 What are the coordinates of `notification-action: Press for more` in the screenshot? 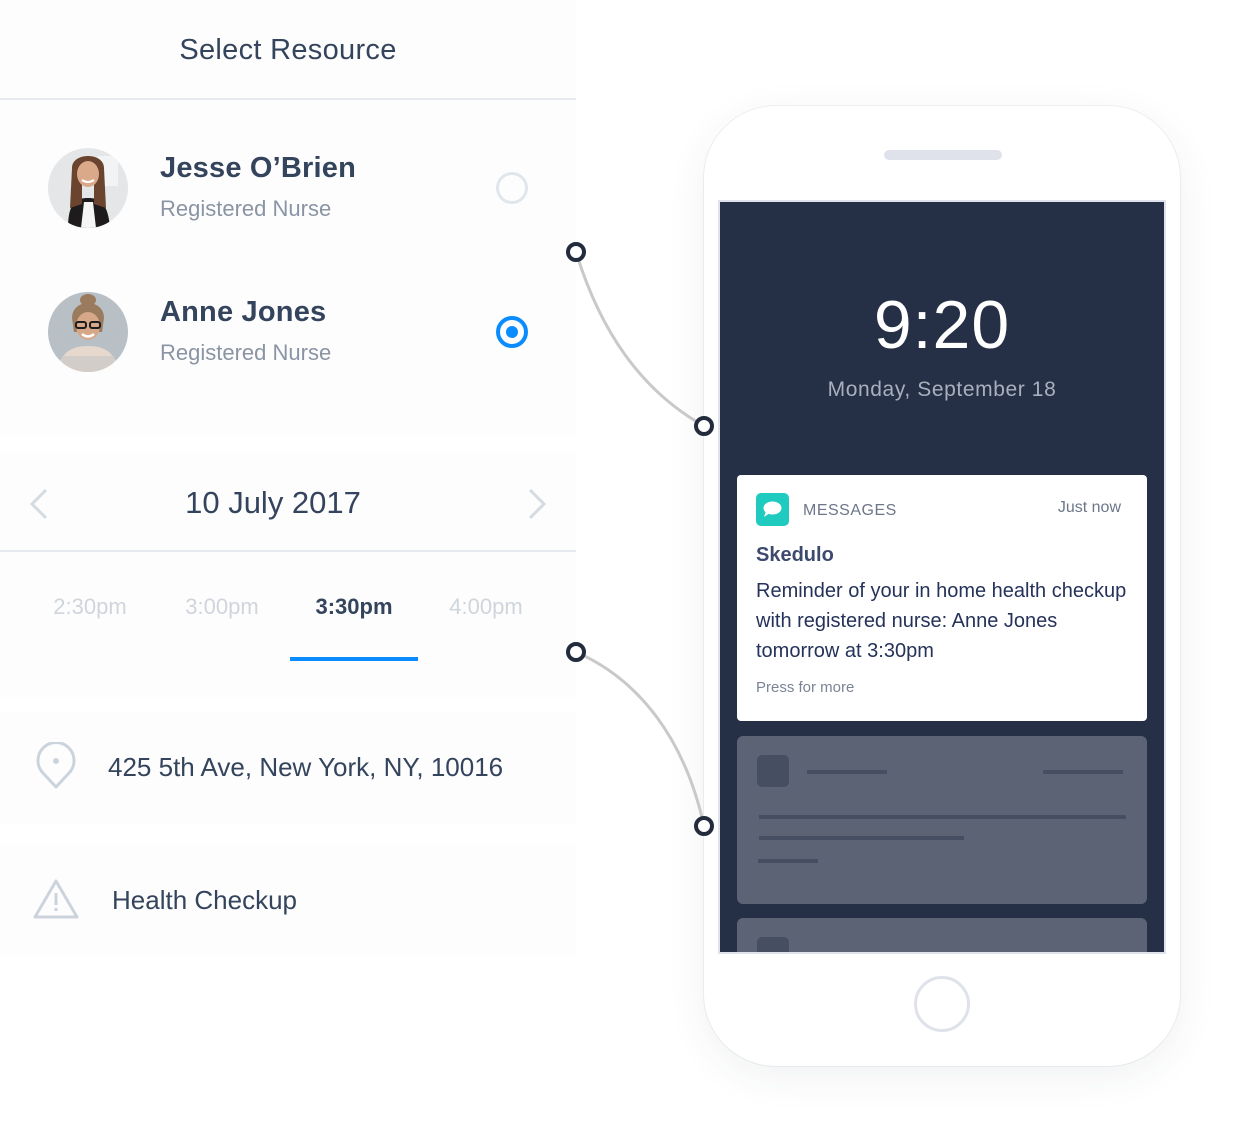 It's located at (805, 687).